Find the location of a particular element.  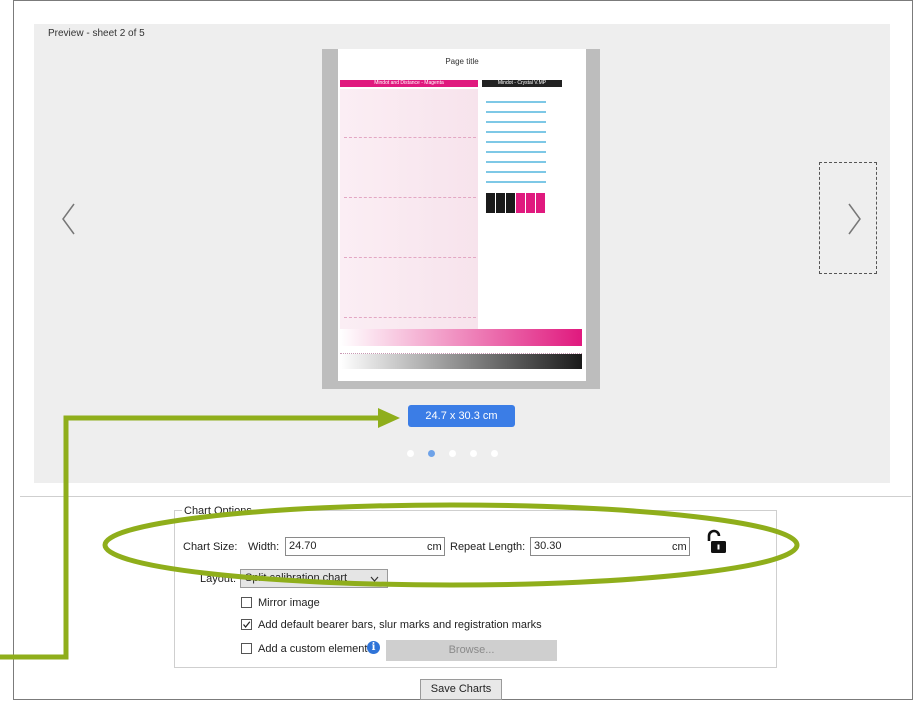

repeat-length-unit: cm is located at coordinates (679, 547).